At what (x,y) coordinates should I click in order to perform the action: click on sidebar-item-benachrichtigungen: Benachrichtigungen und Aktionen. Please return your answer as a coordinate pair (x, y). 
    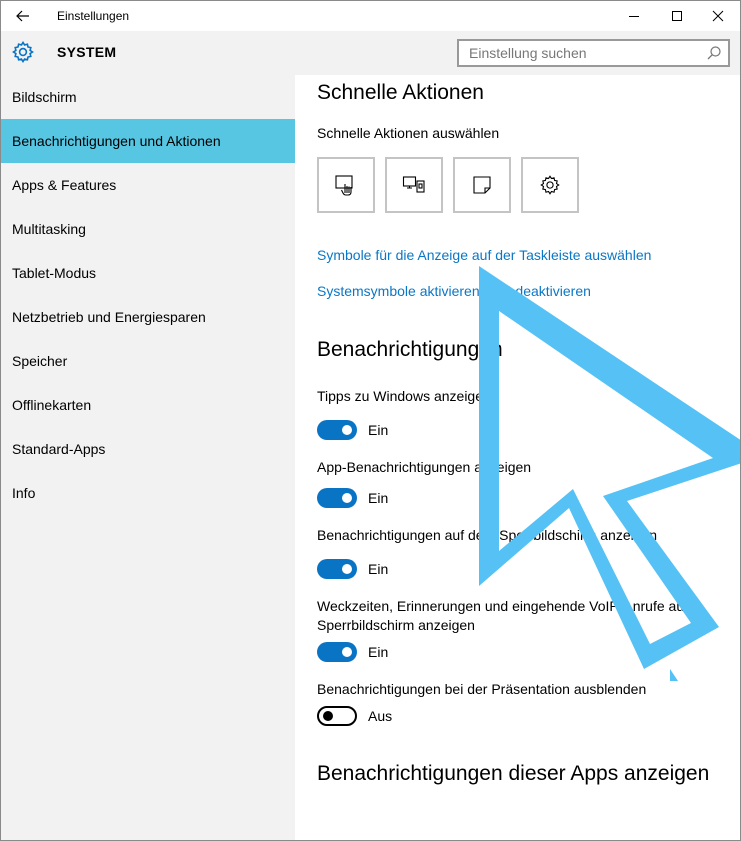
    Looking at the image, I should click on (148, 141).